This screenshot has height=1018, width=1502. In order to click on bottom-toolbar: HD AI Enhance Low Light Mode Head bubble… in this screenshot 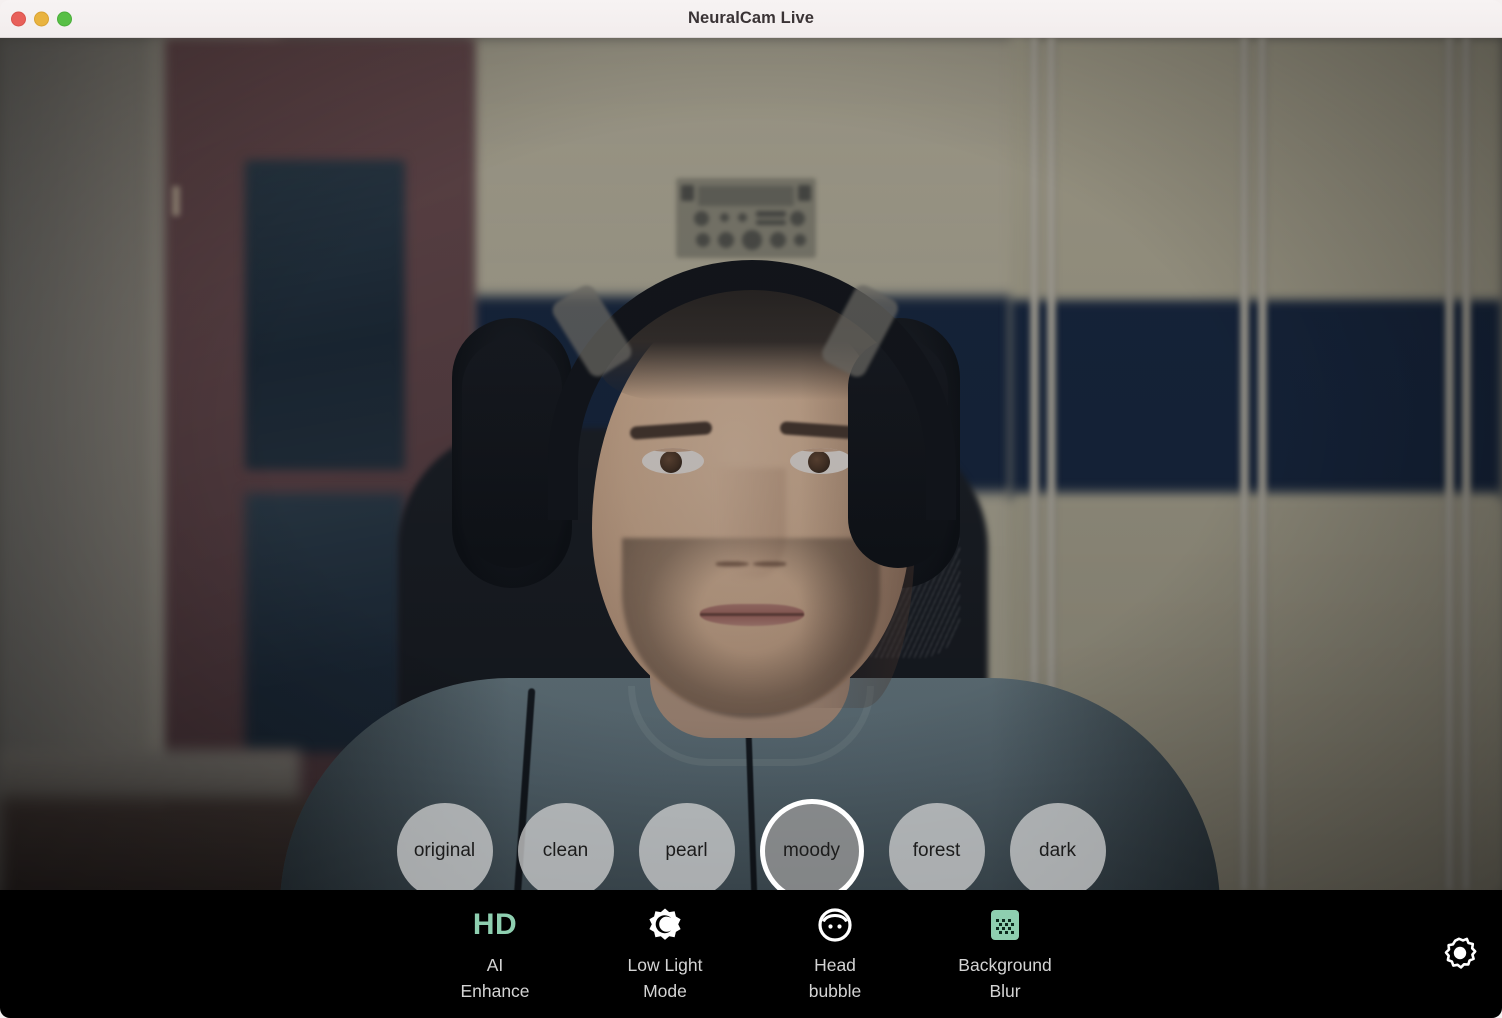, I will do `click(751, 954)`.